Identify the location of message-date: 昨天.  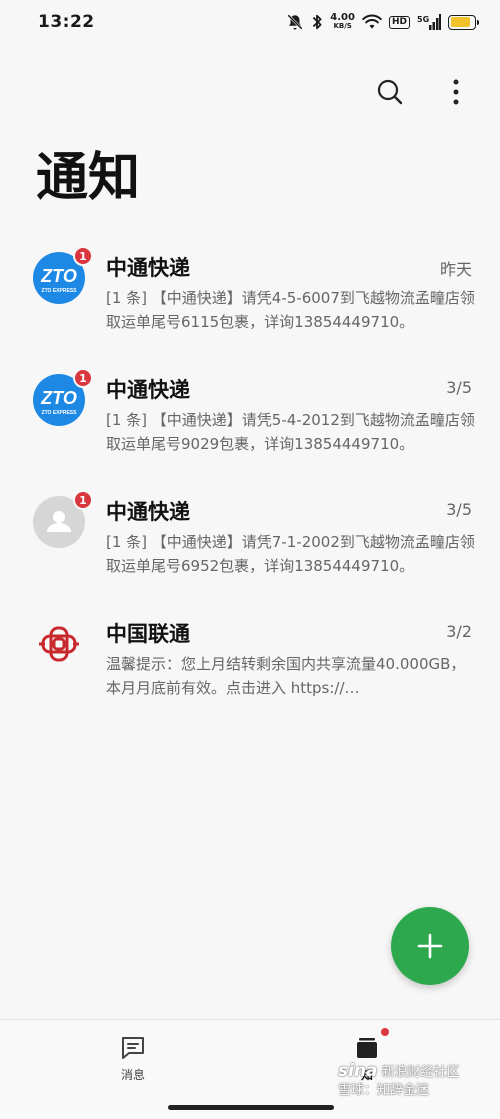
(455, 269).